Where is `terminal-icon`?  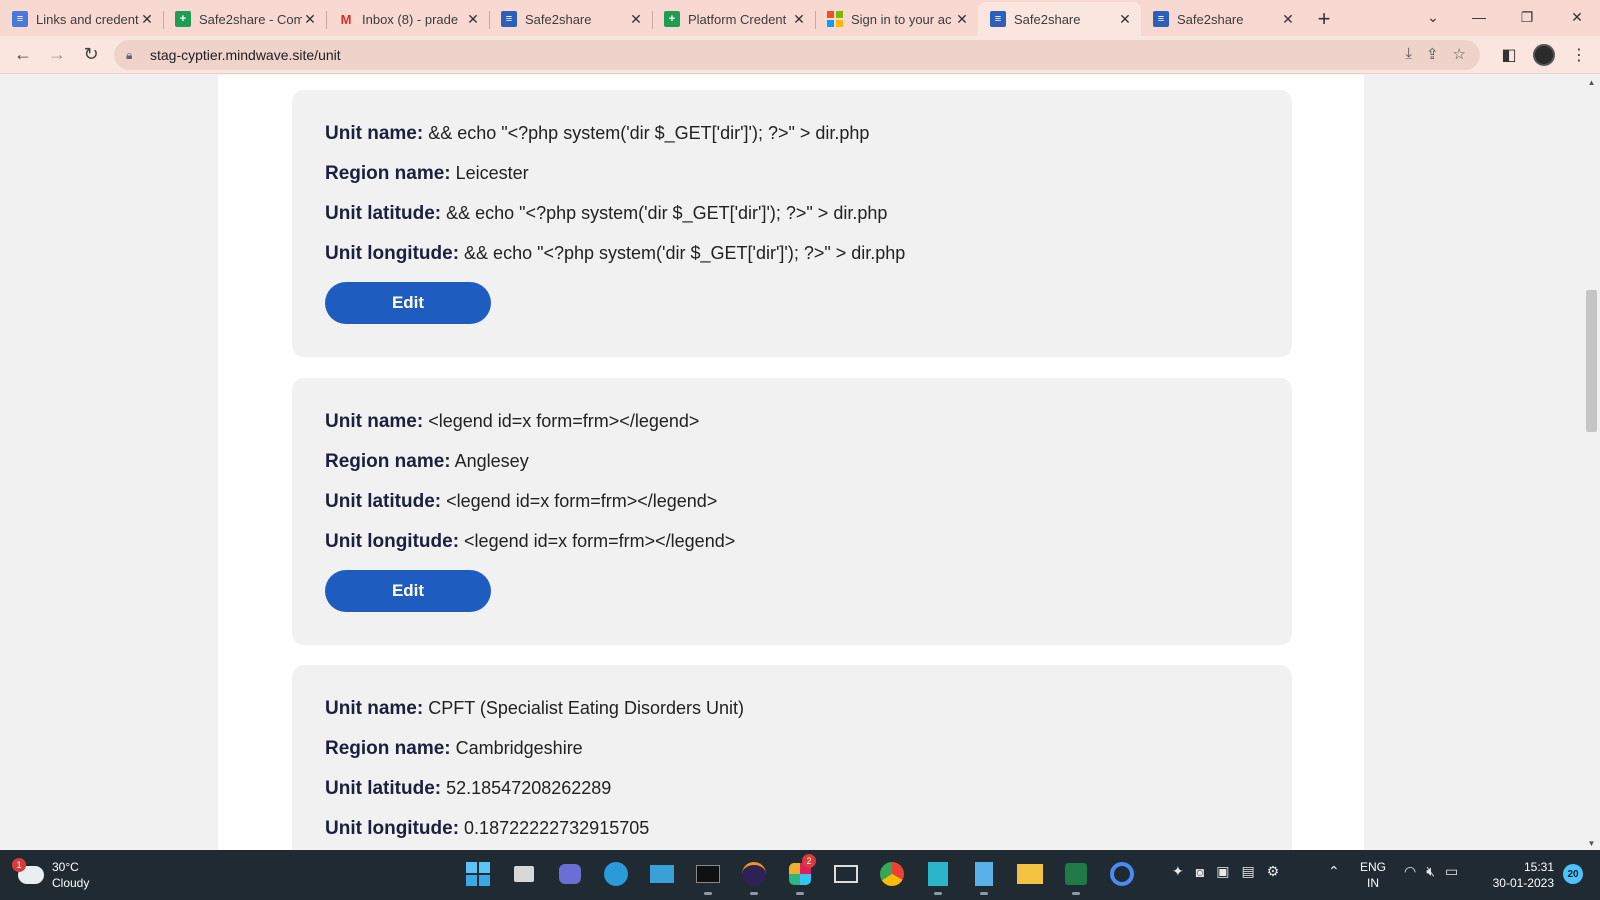 terminal-icon is located at coordinates (708, 876).